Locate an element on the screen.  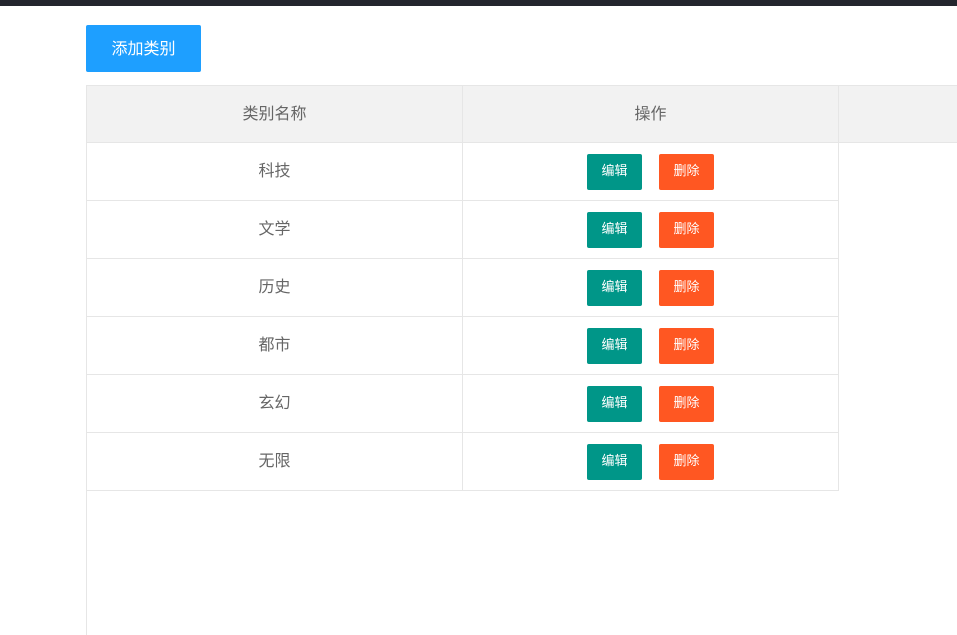
column-header-actions: 操作 is located at coordinates (651, 114).